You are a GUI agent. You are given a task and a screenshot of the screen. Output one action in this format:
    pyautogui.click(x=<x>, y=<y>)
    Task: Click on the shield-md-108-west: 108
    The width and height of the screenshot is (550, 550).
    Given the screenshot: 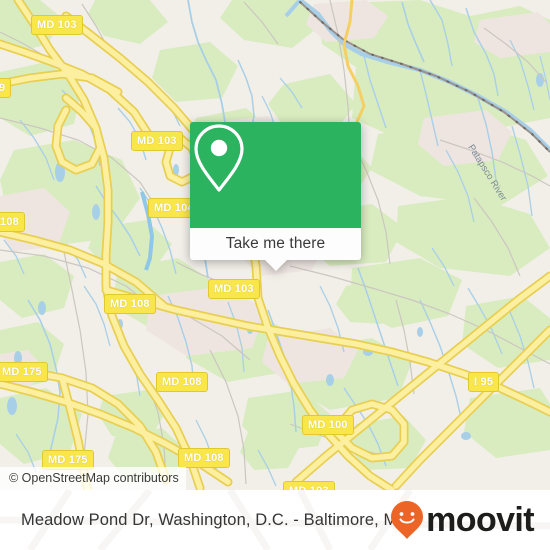 What is the action you would take?
    pyautogui.click(x=12, y=222)
    